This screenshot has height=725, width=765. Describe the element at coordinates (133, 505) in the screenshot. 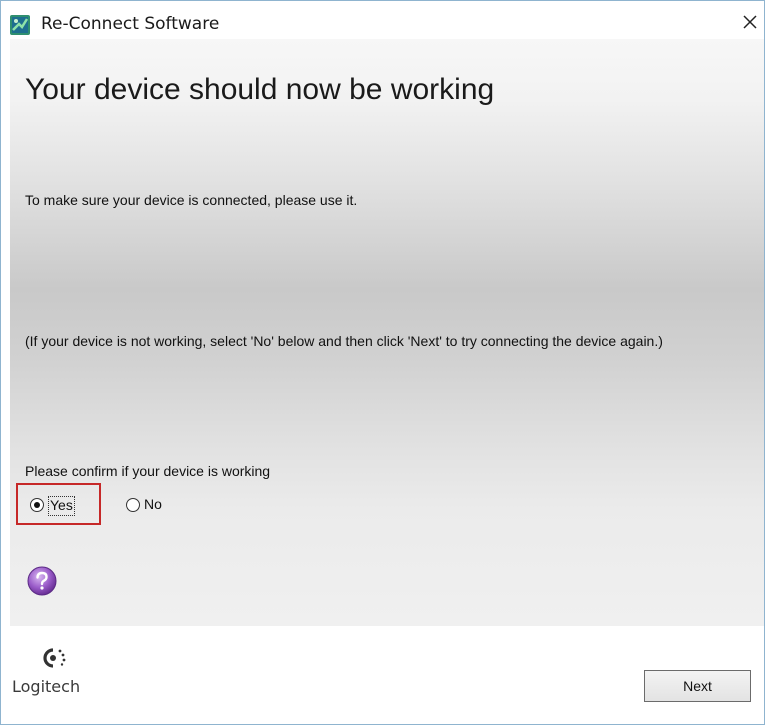

I see `radio-no-circle` at that location.